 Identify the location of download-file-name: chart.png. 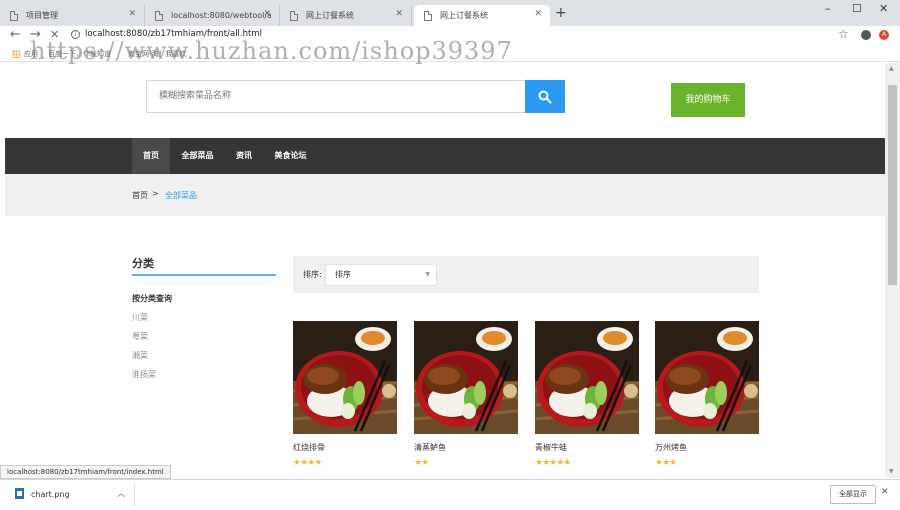
(50, 494).